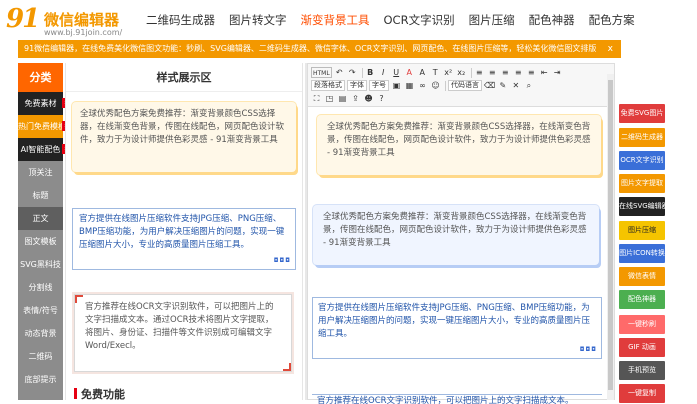  What do you see at coordinates (642, 347) in the screenshot?
I see `tool-link-10: GIF 动画` at bounding box center [642, 347].